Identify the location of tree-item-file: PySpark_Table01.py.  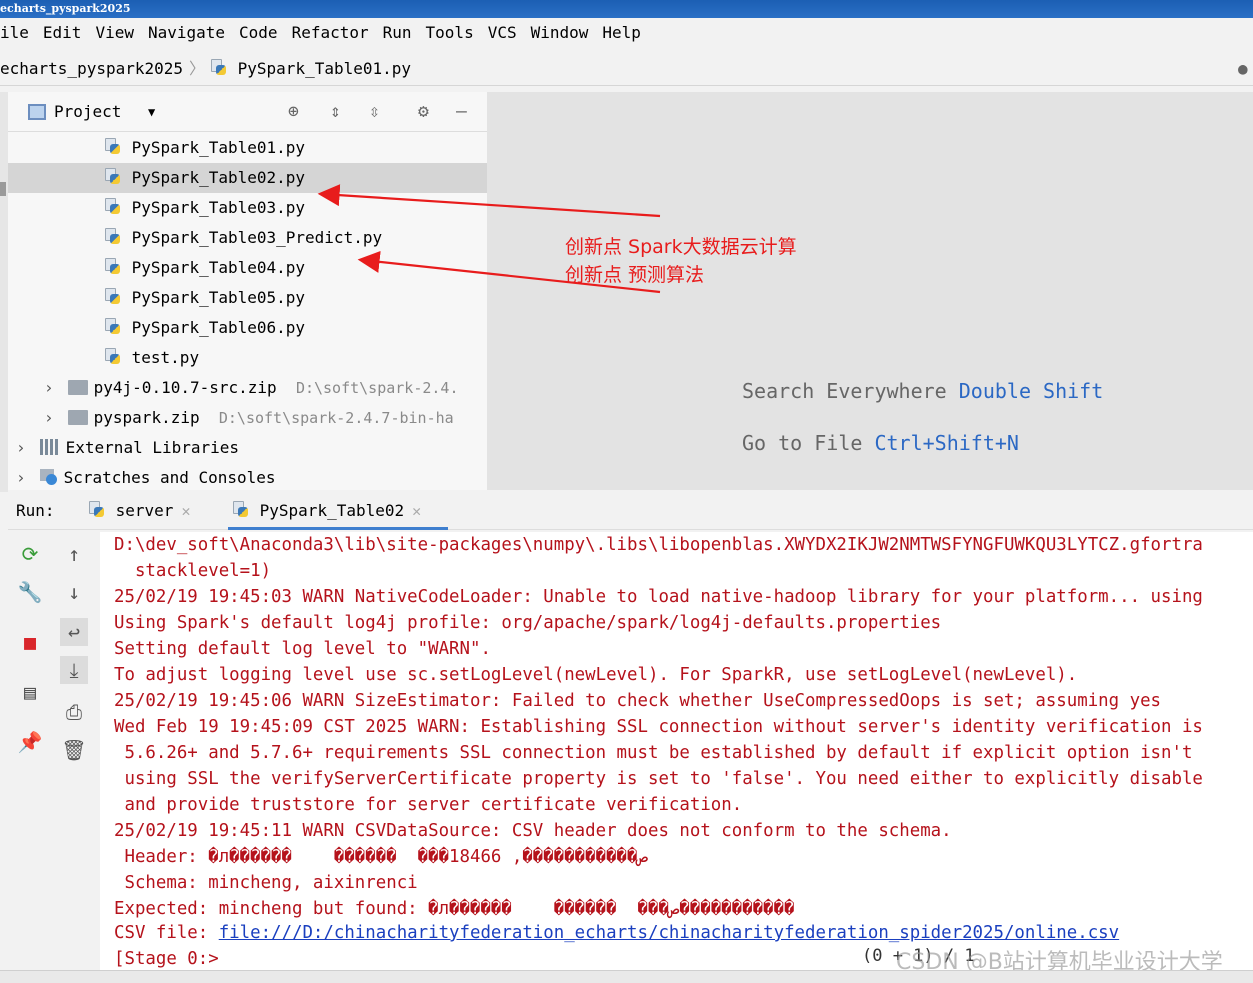
(247, 148).